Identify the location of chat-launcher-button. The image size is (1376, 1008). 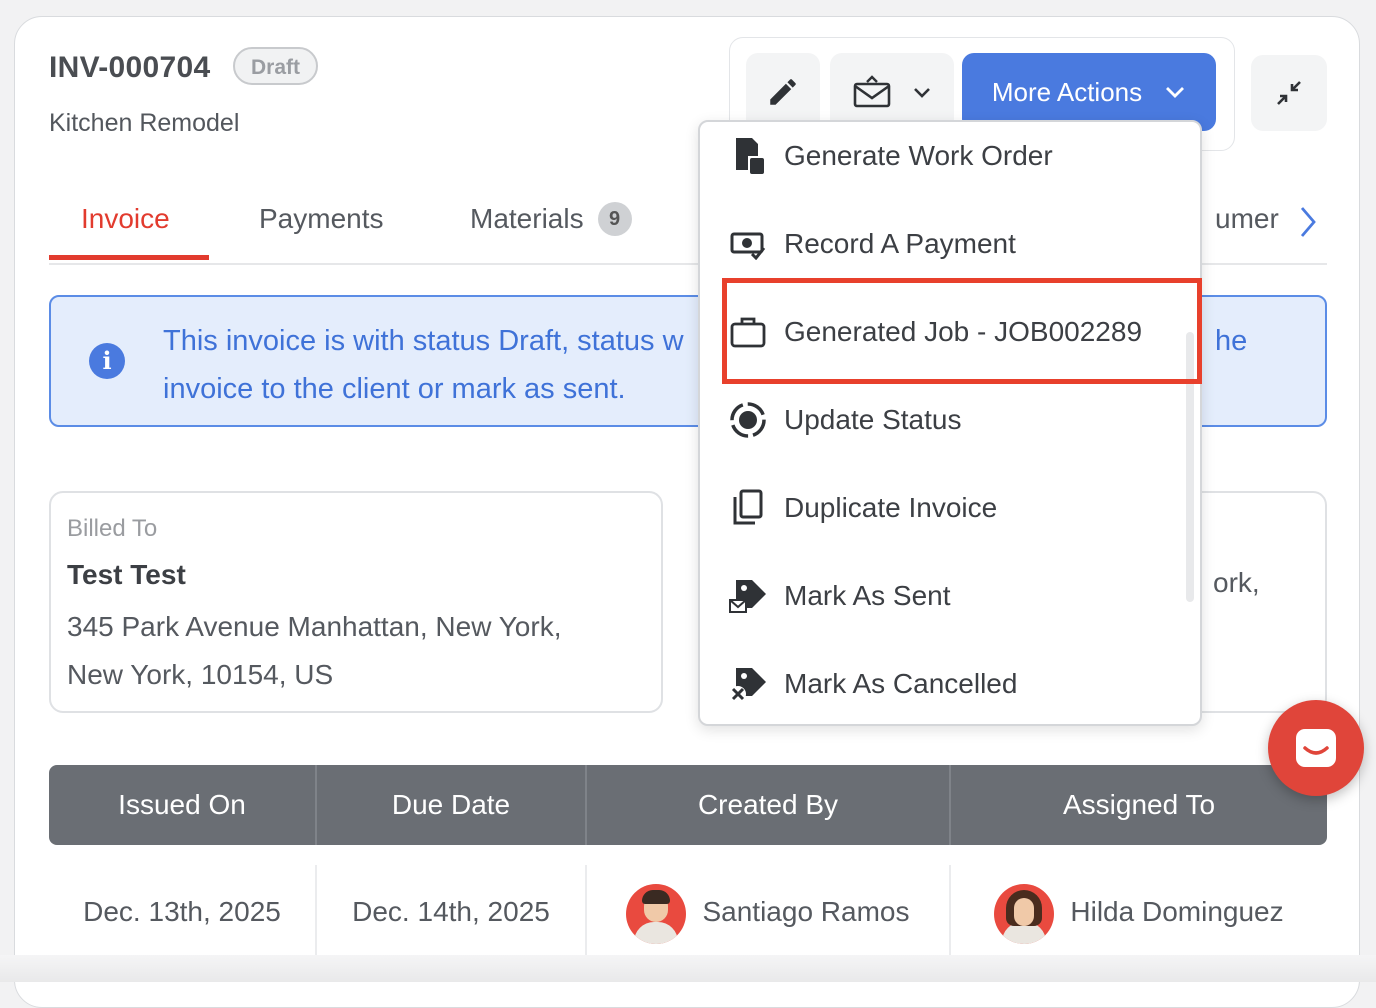
(1316, 748).